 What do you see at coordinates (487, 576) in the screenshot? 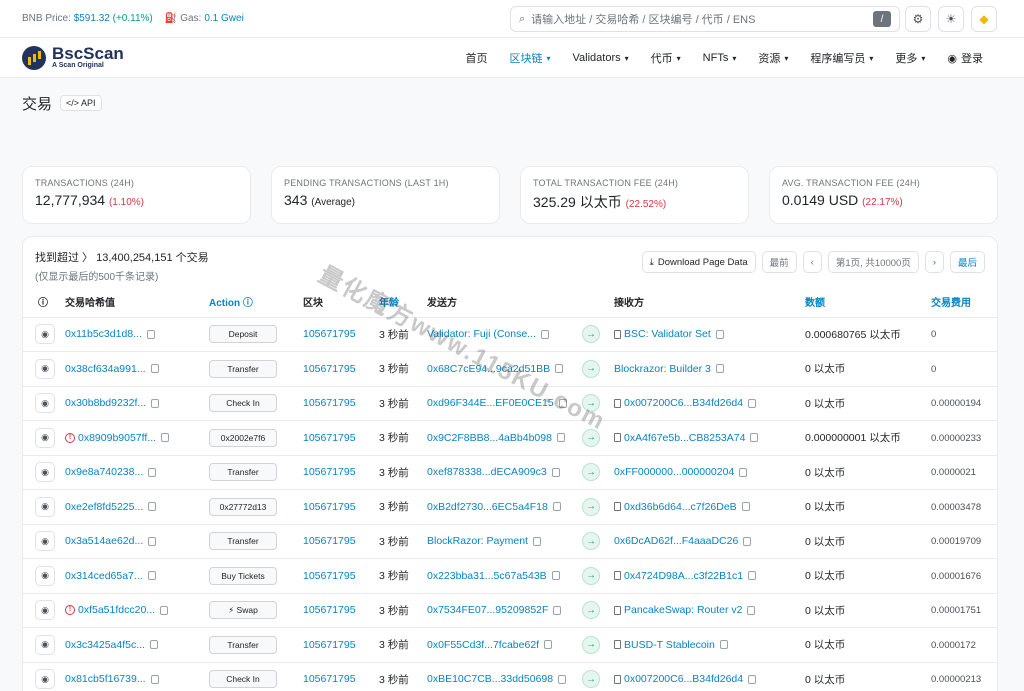
I see `from-address-link: 0x223bba31...5c67a543B` at bounding box center [487, 576].